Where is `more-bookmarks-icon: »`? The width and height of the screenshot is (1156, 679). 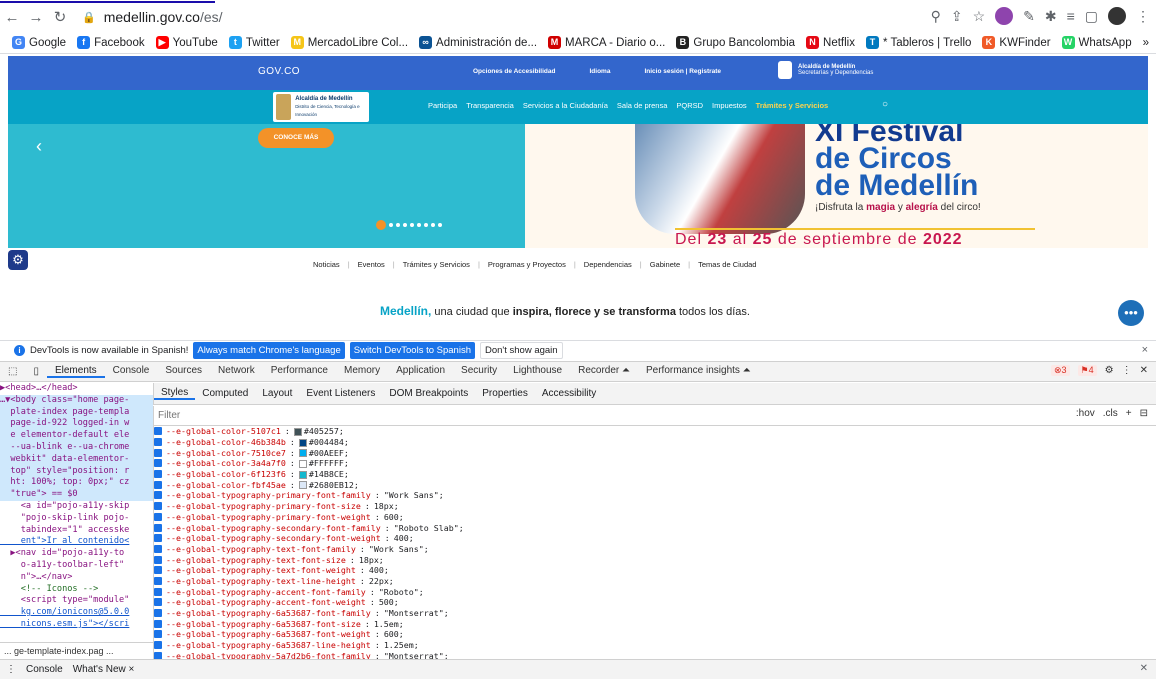
more-bookmarks-icon: » is located at coordinates (1146, 43).